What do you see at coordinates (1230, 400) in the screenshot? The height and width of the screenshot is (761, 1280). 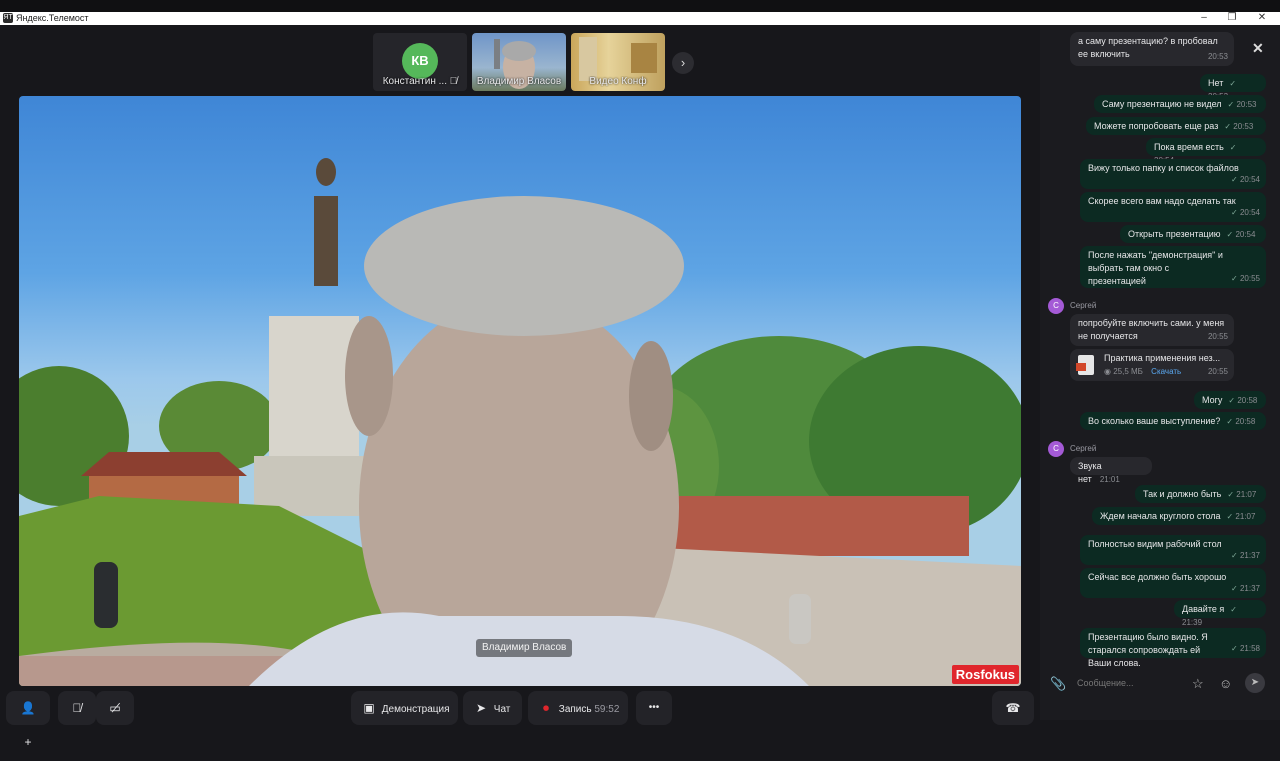 I see `message-item: Могу20:58` at bounding box center [1230, 400].